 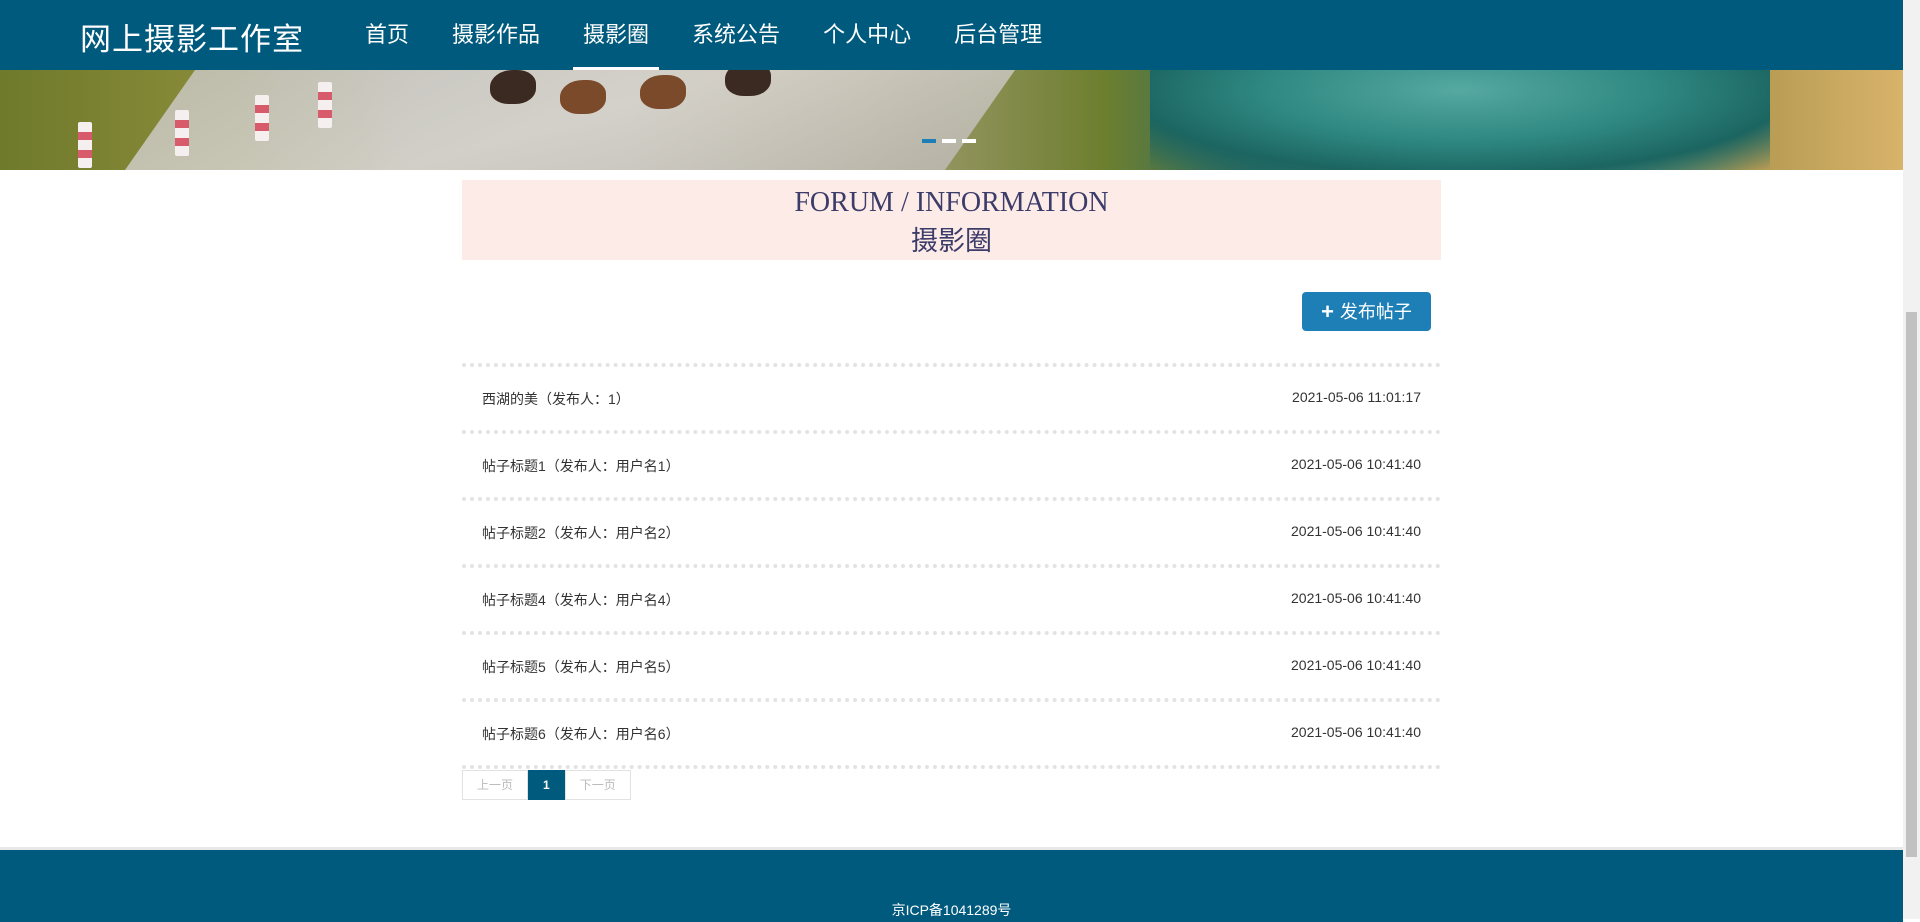 What do you see at coordinates (581, 466) in the screenshot?
I see `post-title: 帖子标题1（发布人：用户名1）` at bounding box center [581, 466].